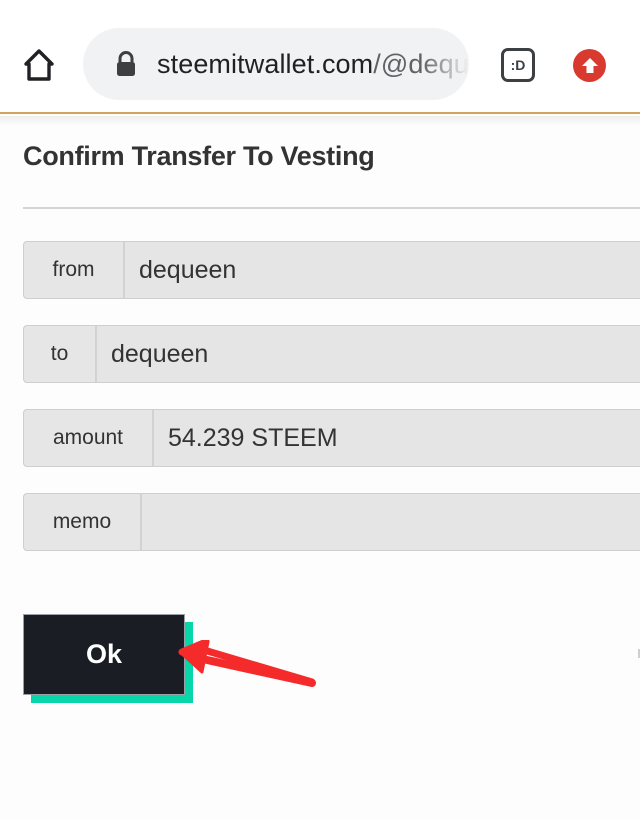 The image size is (640, 820). What do you see at coordinates (83, 522) in the screenshot?
I see `memo-label: memo` at bounding box center [83, 522].